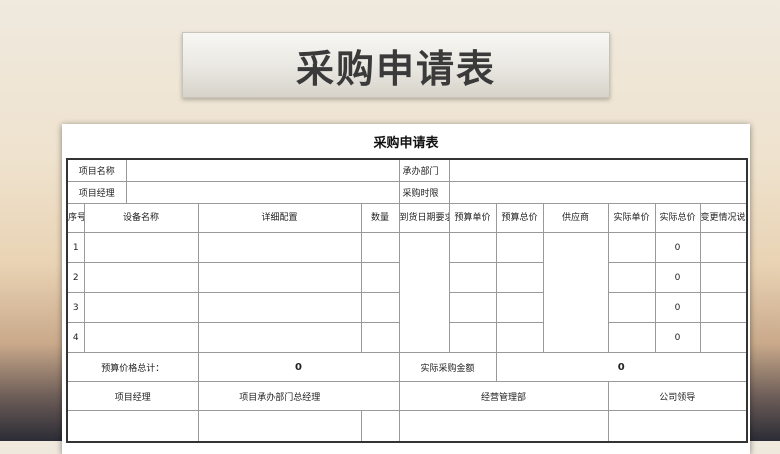 Image resolution: width=780 pixels, height=454 pixels. Describe the element at coordinates (380, 218) in the screenshot. I see `col-quantity: 数量` at that location.